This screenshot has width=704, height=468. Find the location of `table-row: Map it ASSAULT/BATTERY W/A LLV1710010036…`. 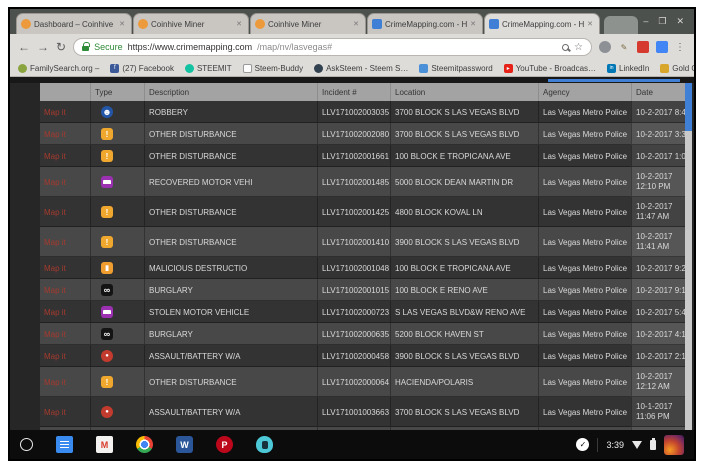

table-row: Map it ASSAULT/BATTERY W/A LLV1710010036… is located at coordinates (366, 412).